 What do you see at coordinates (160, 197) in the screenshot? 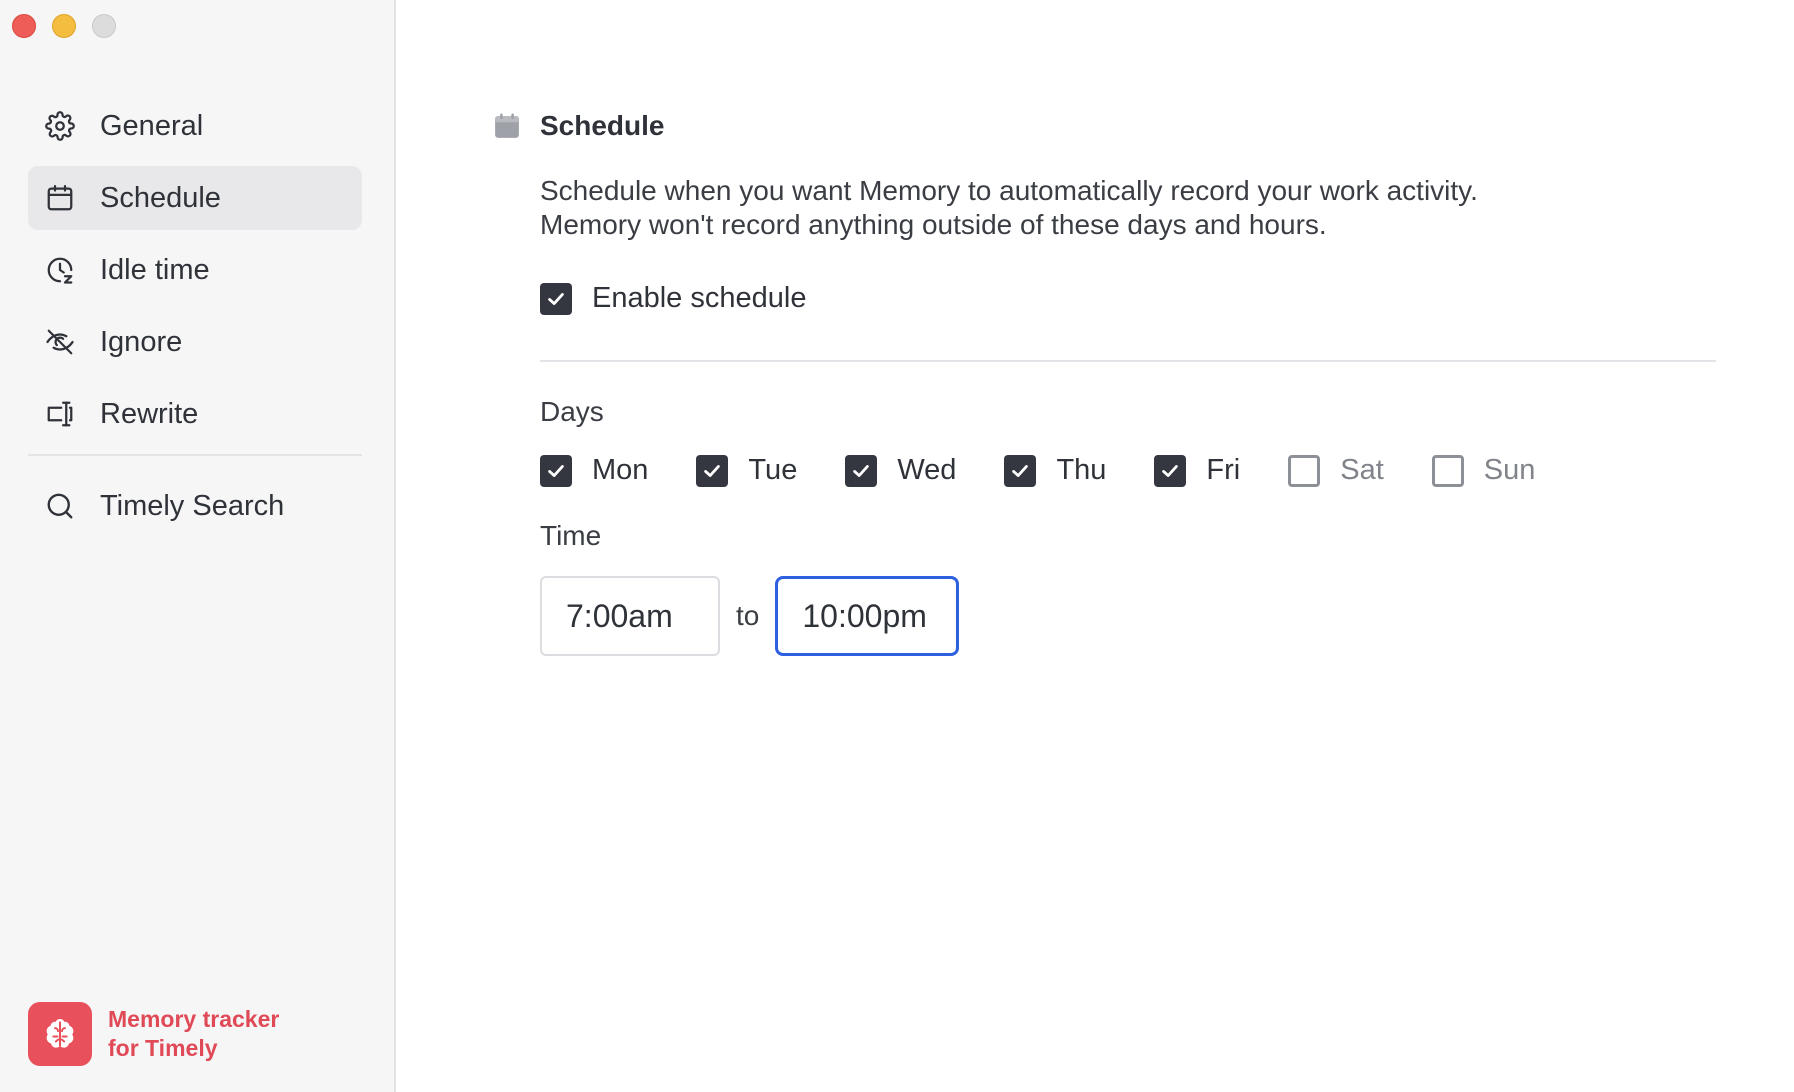
I see `sidebar-item-label: Schedule` at bounding box center [160, 197].